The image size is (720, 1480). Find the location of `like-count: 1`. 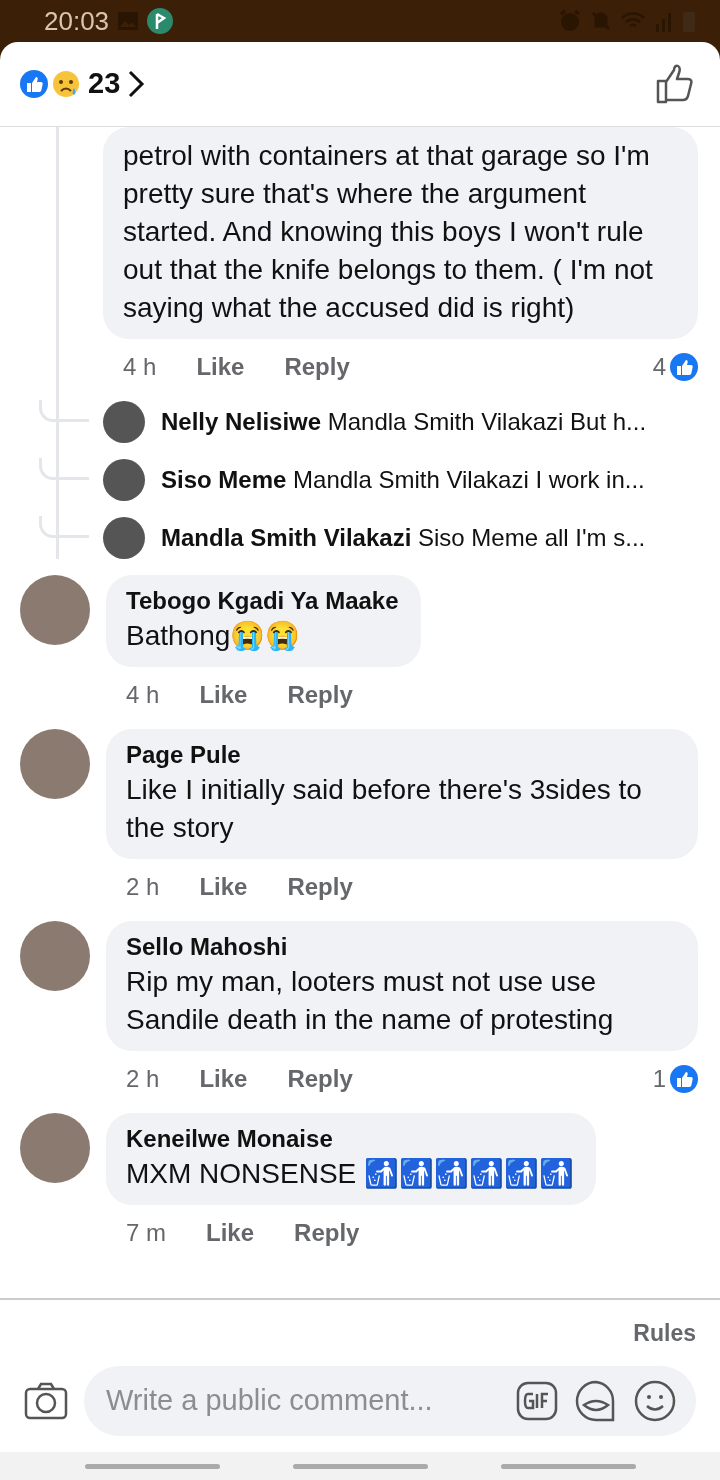

like-count: 1 is located at coordinates (659, 1079).